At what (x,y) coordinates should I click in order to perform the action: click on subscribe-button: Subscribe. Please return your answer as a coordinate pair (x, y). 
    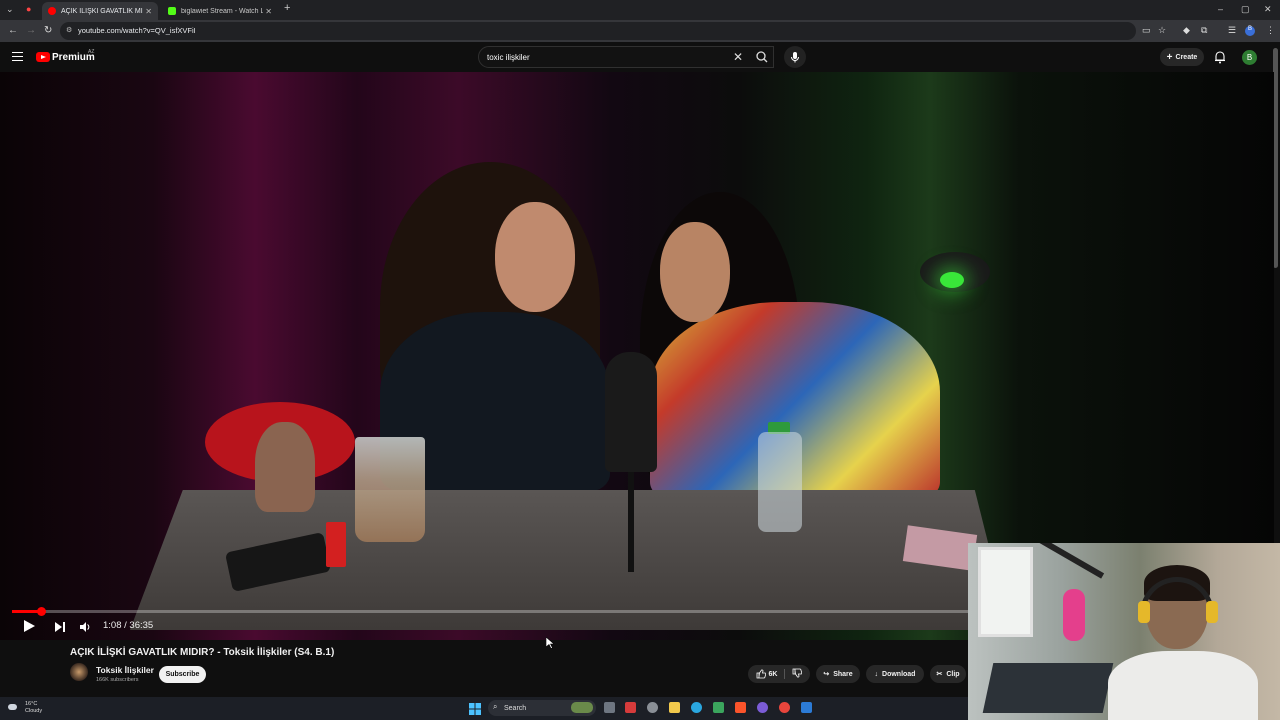
    Looking at the image, I should click on (182, 674).